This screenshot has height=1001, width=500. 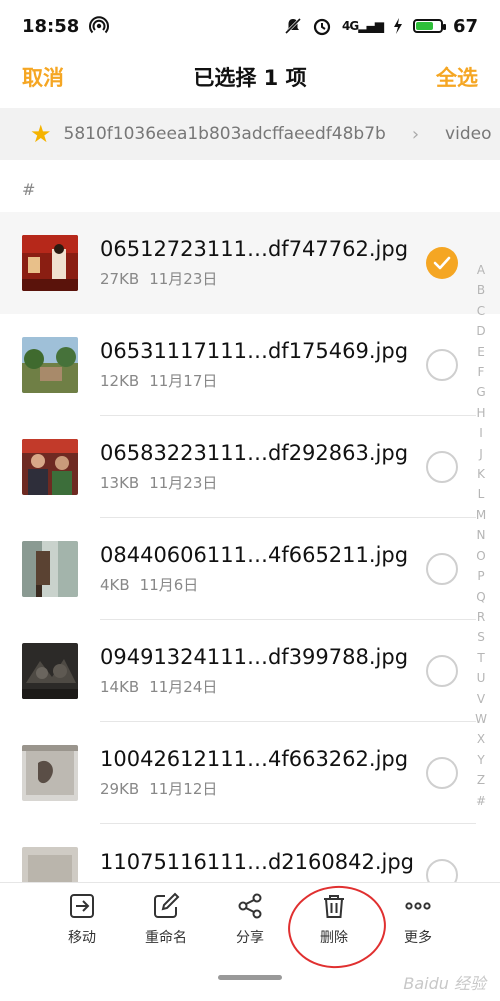 I want to click on alphabet-index-letter: L, so click(x=481, y=494).